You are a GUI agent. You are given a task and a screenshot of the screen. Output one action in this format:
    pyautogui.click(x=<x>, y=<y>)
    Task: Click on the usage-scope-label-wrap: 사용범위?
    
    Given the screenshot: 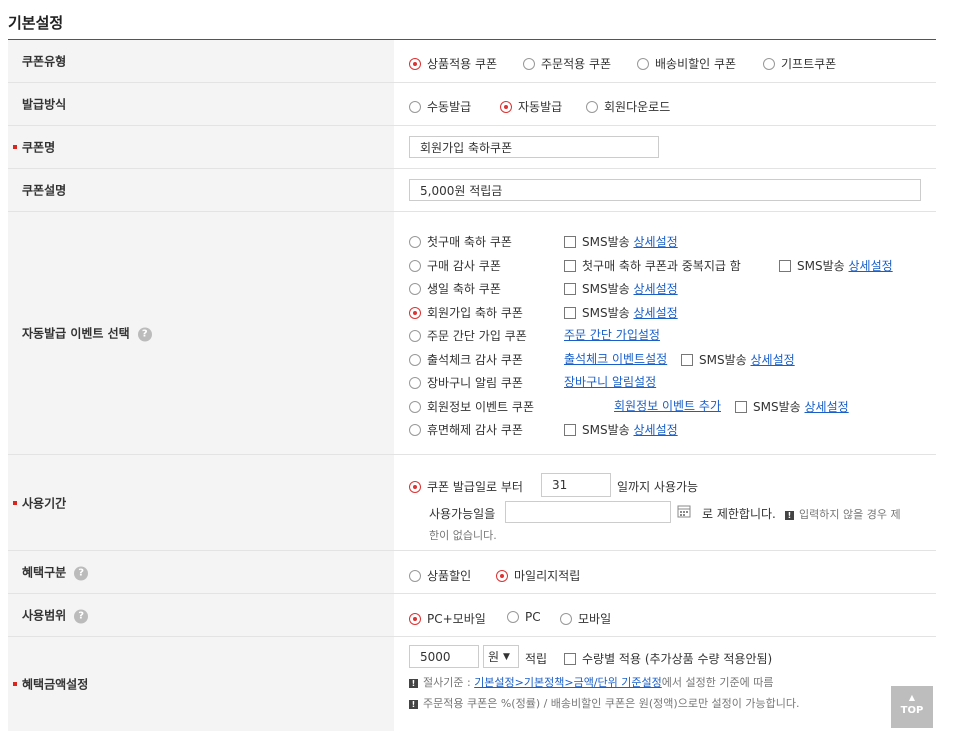 What is the action you would take?
    pyautogui.click(x=55, y=615)
    